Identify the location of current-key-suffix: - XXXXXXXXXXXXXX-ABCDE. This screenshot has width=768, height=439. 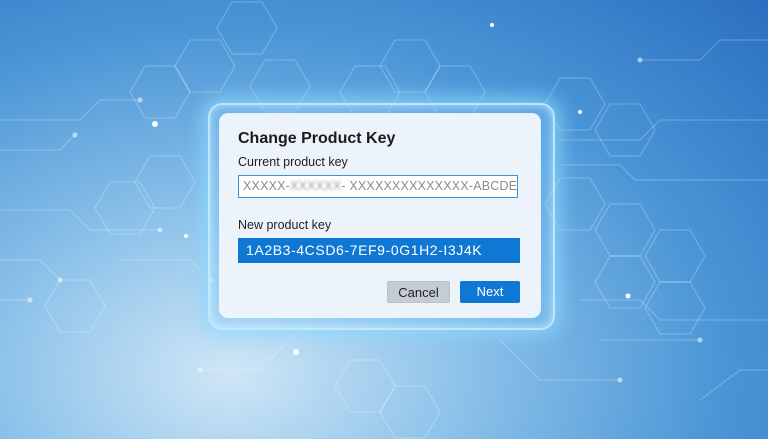
(429, 186).